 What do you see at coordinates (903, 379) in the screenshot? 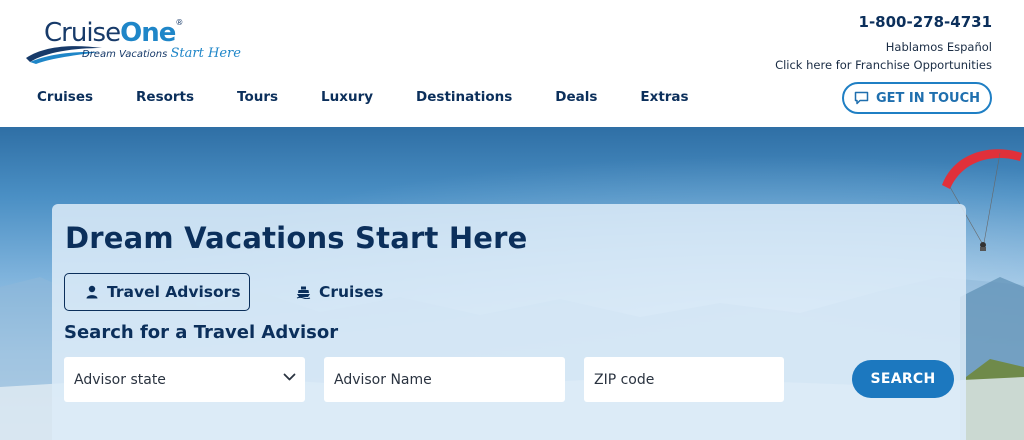
I see `search-button: SEARCH` at bounding box center [903, 379].